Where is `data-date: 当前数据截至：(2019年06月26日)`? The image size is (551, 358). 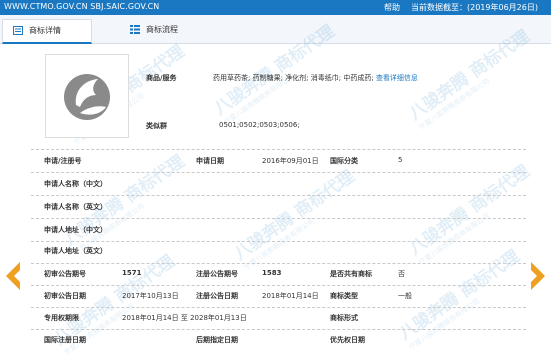
data-date: 当前数据截至：(2019年06月26日) is located at coordinates (474, 7).